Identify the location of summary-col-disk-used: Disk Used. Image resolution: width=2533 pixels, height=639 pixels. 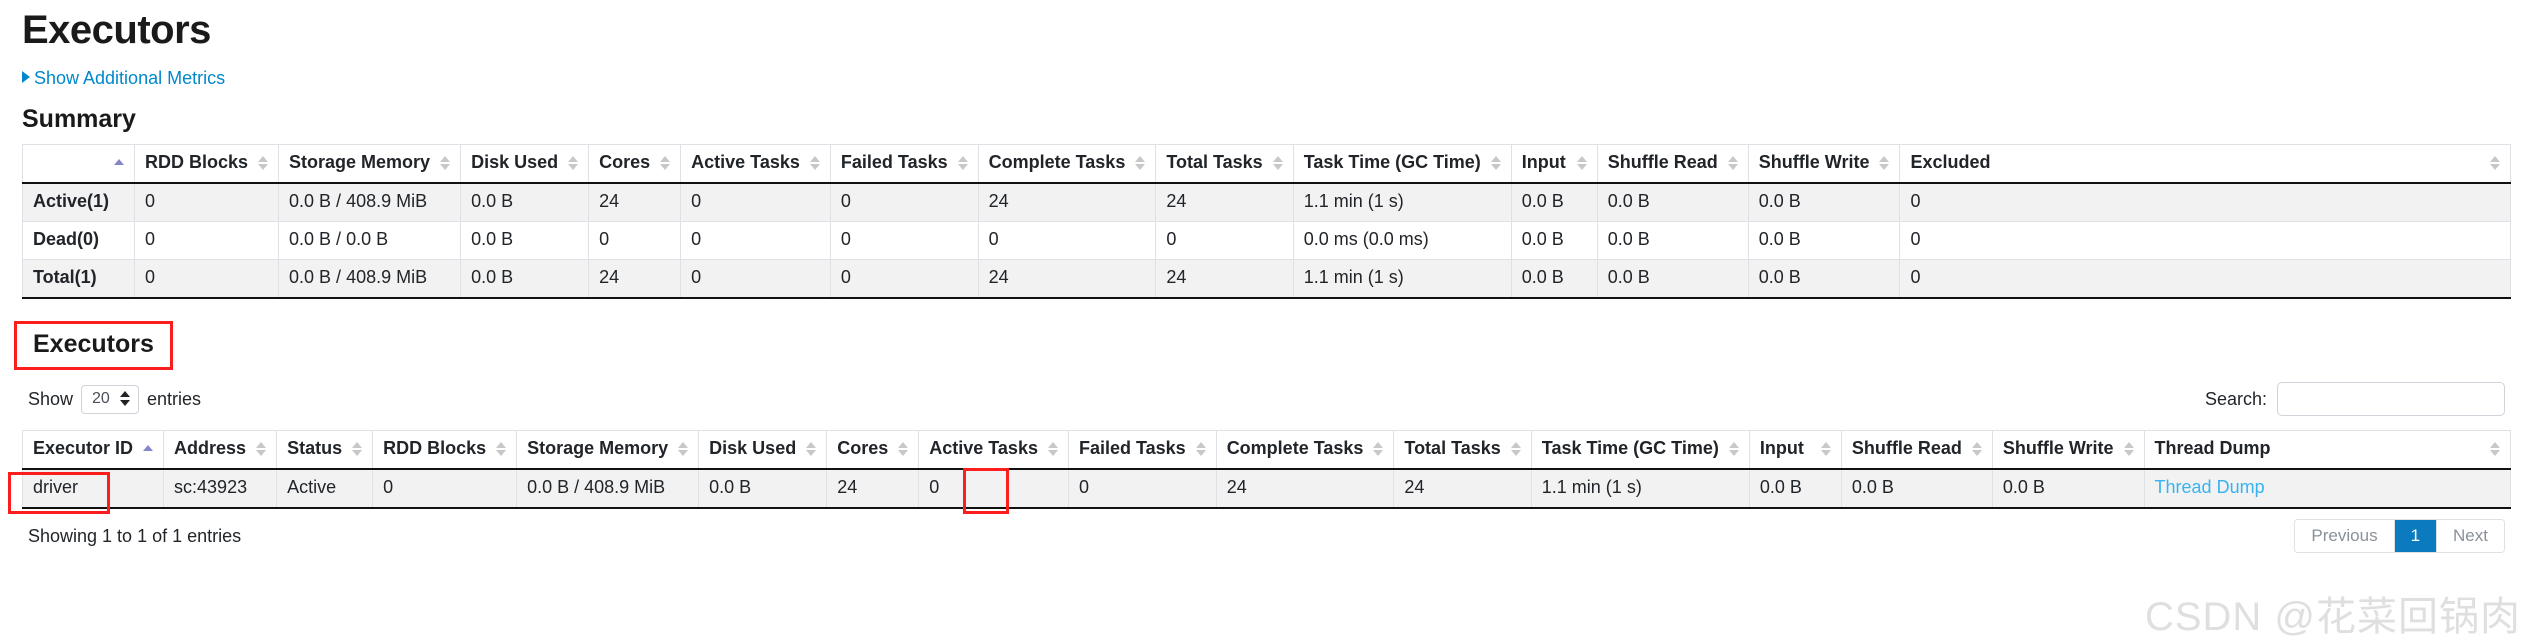
(525, 164).